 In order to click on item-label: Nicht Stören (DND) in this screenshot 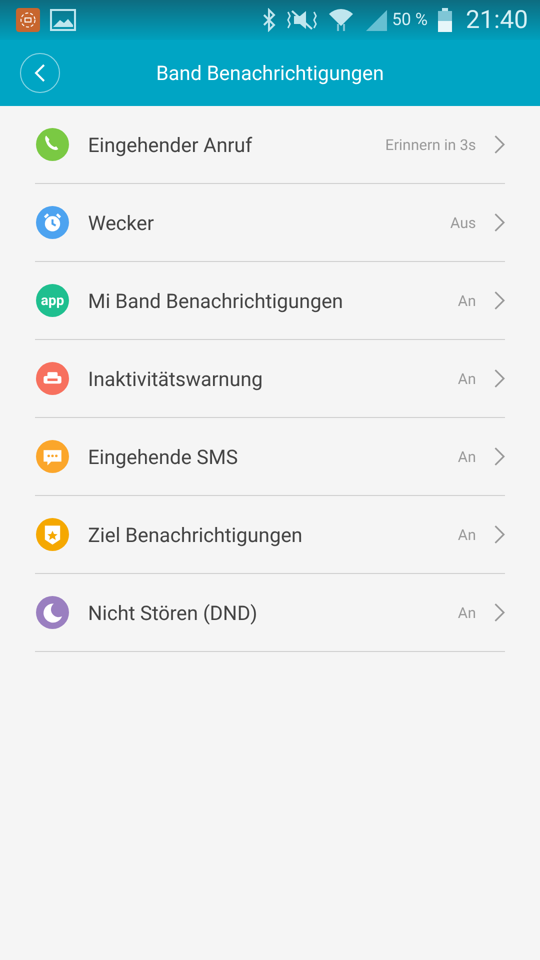, I will do `click(173, 612)`.